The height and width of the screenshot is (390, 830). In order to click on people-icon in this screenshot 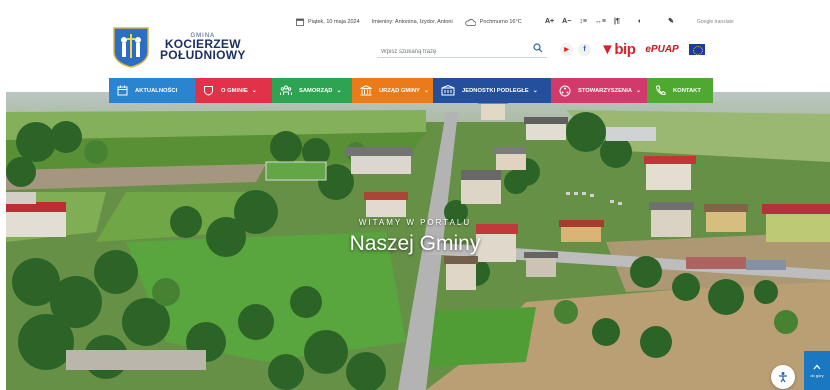, I will do `click(289, 90)`.